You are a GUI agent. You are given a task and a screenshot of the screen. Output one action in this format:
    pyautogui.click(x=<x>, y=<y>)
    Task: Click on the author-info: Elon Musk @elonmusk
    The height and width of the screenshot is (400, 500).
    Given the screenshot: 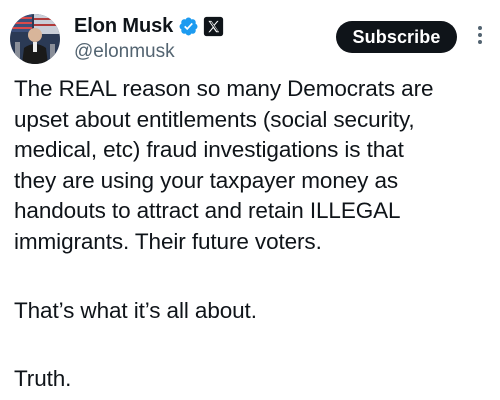 What is the action you would take?
    pyautogui.click(x=149, y=39)
    